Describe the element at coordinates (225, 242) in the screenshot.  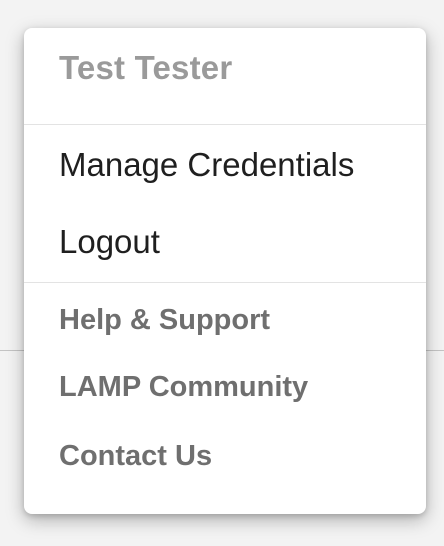
I see `logout-item: Logout` at that location.